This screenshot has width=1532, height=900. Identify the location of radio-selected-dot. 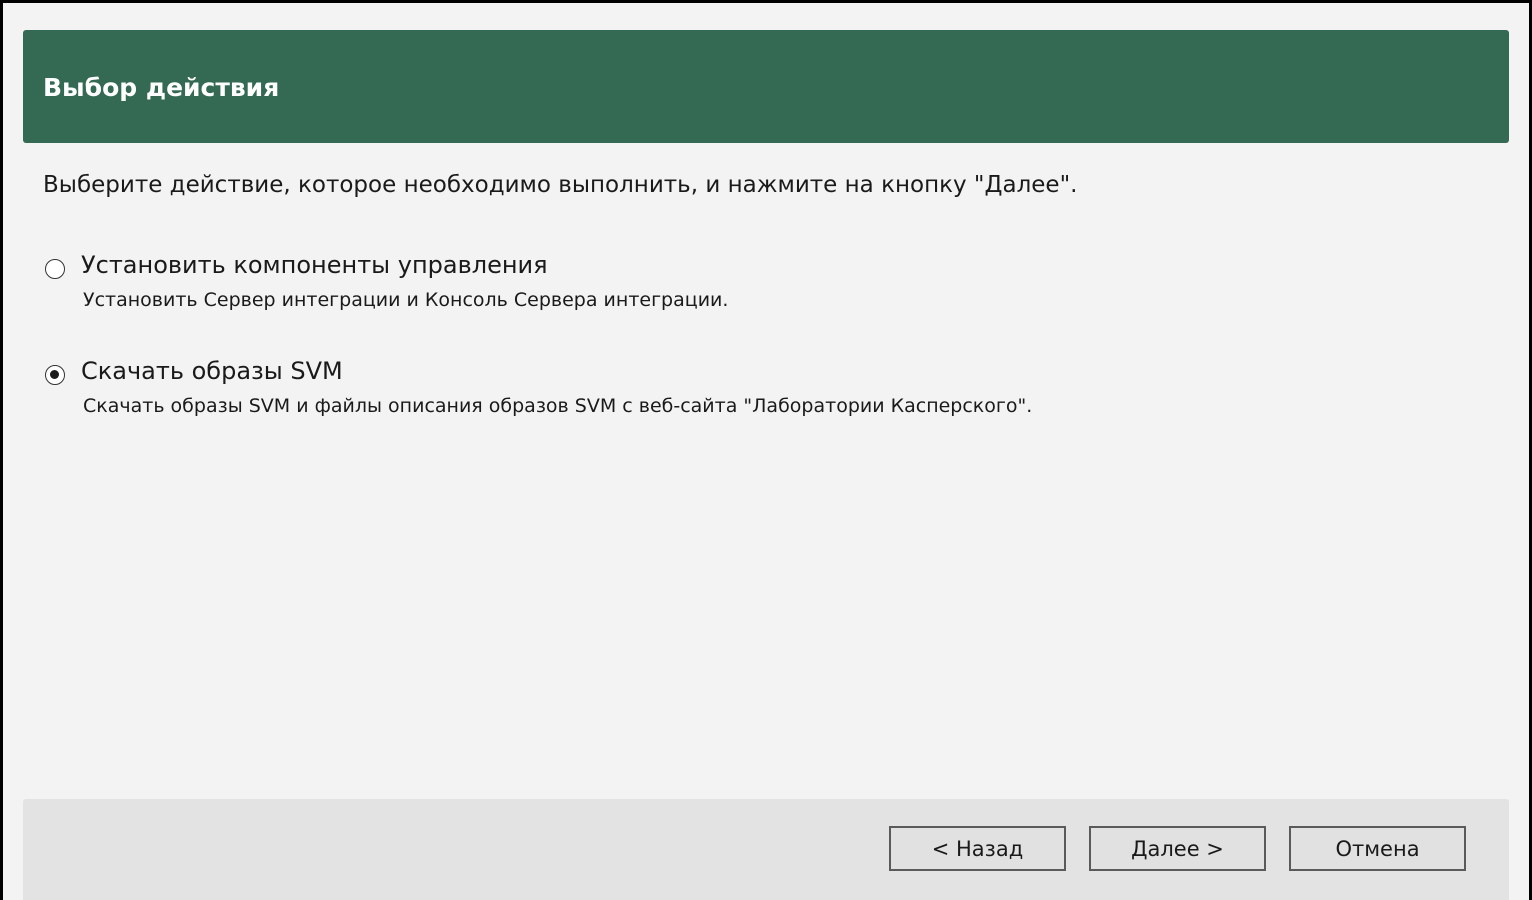
(54, 374).